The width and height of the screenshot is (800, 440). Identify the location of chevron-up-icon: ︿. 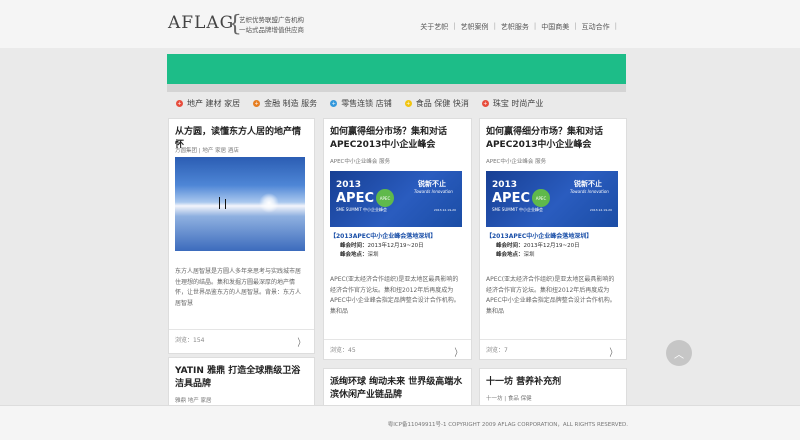
(679, 355).